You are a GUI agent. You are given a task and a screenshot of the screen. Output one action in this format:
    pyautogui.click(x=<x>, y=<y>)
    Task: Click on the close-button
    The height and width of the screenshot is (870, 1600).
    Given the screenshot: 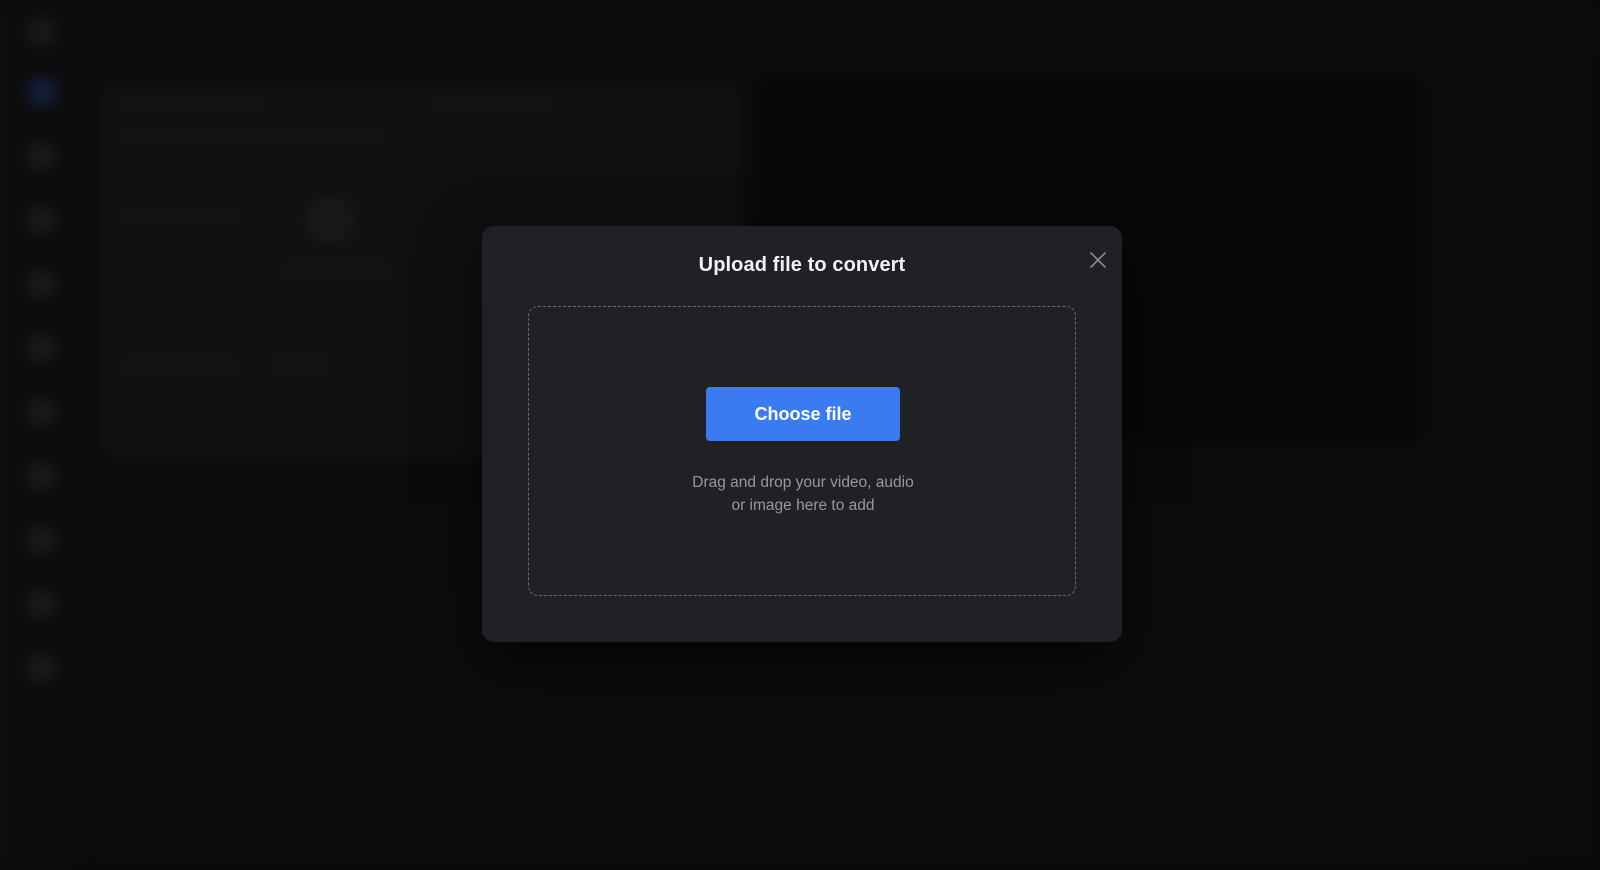 What is the action you would take?
    pyautogui.click(x=1098, y=260)
    